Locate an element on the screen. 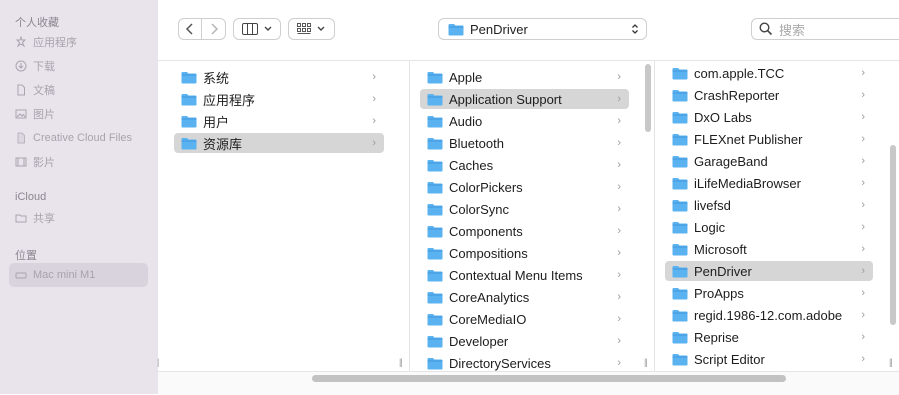  folder-name: PenDriver is located at coordinates (723, 271).